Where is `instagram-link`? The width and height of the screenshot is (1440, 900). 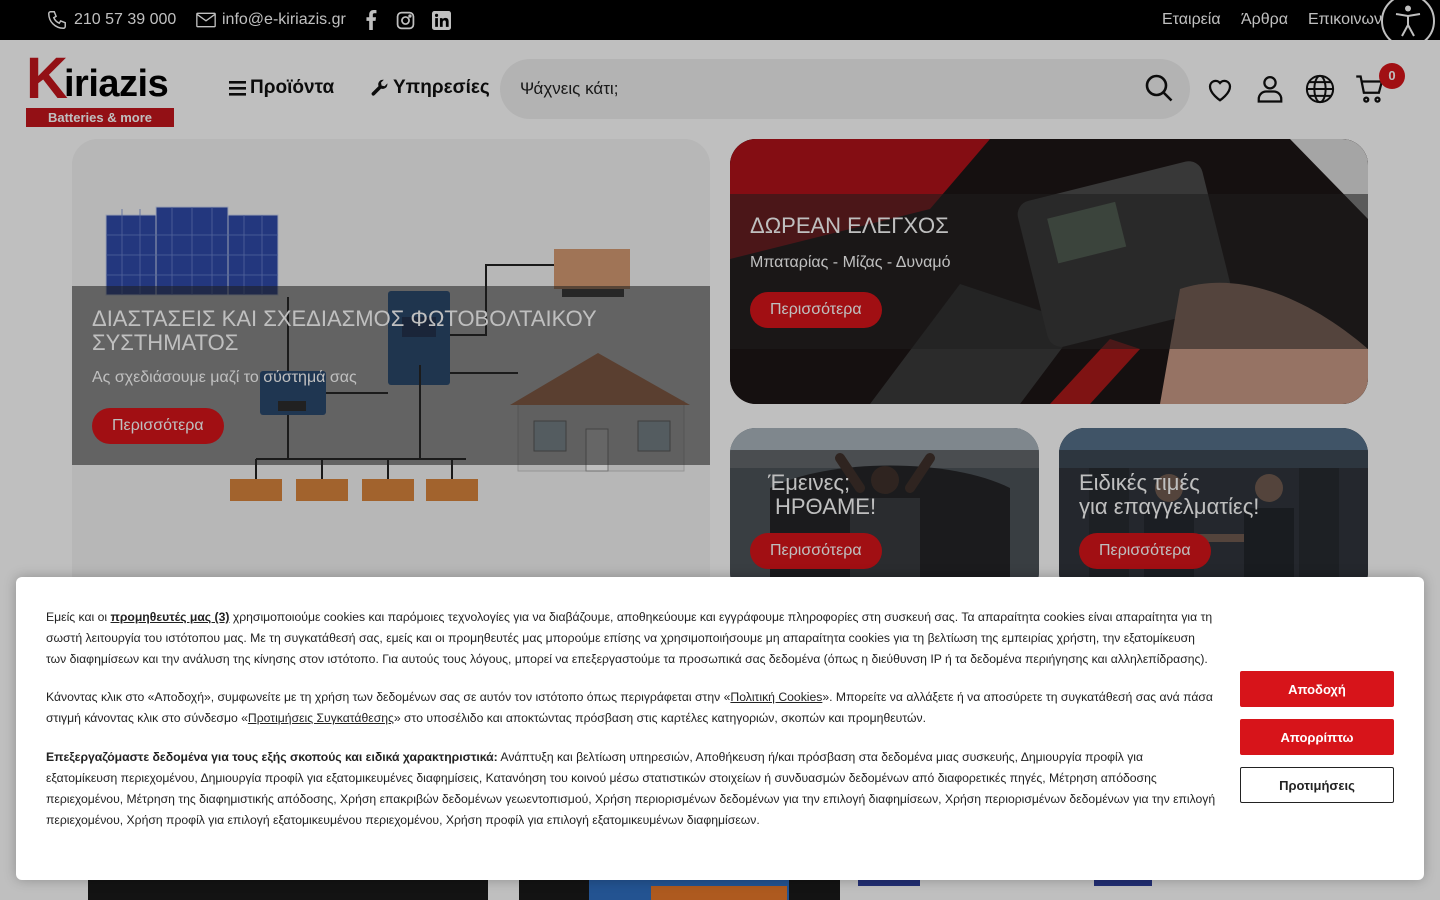 instagram-link is located at coordinates (408, 20).